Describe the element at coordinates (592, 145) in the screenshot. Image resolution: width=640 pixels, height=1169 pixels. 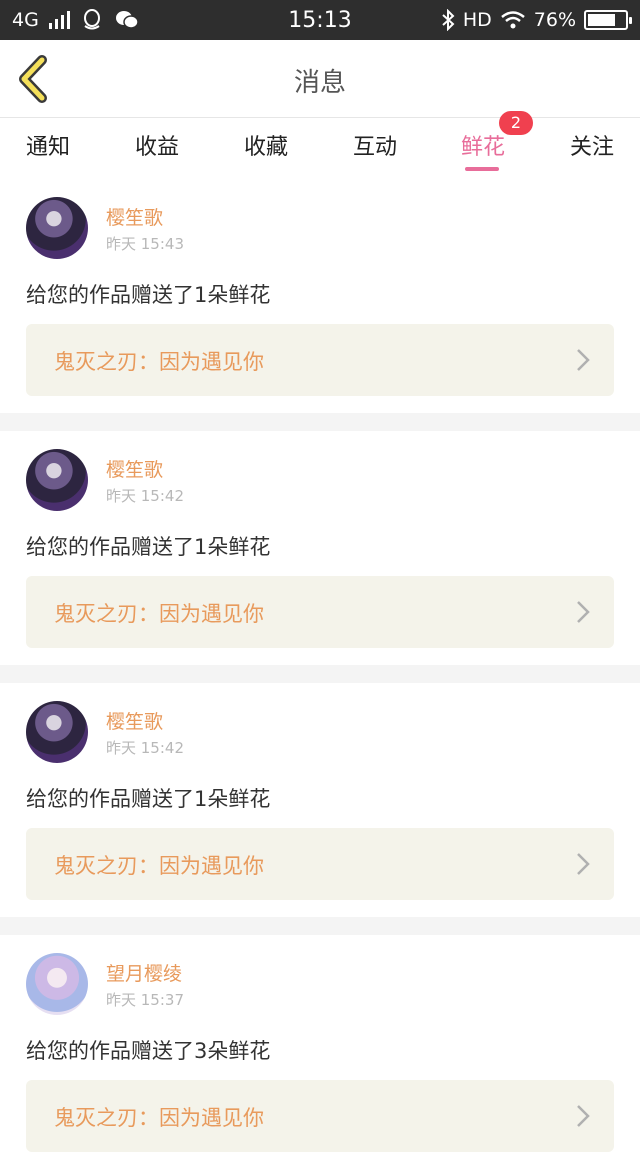
I see `tab-following: 关注` at that location.